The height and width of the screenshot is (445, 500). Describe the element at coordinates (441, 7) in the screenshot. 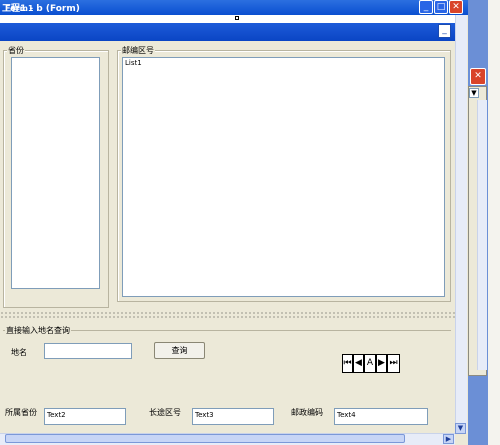

I see `maximize-button: □` at that location.